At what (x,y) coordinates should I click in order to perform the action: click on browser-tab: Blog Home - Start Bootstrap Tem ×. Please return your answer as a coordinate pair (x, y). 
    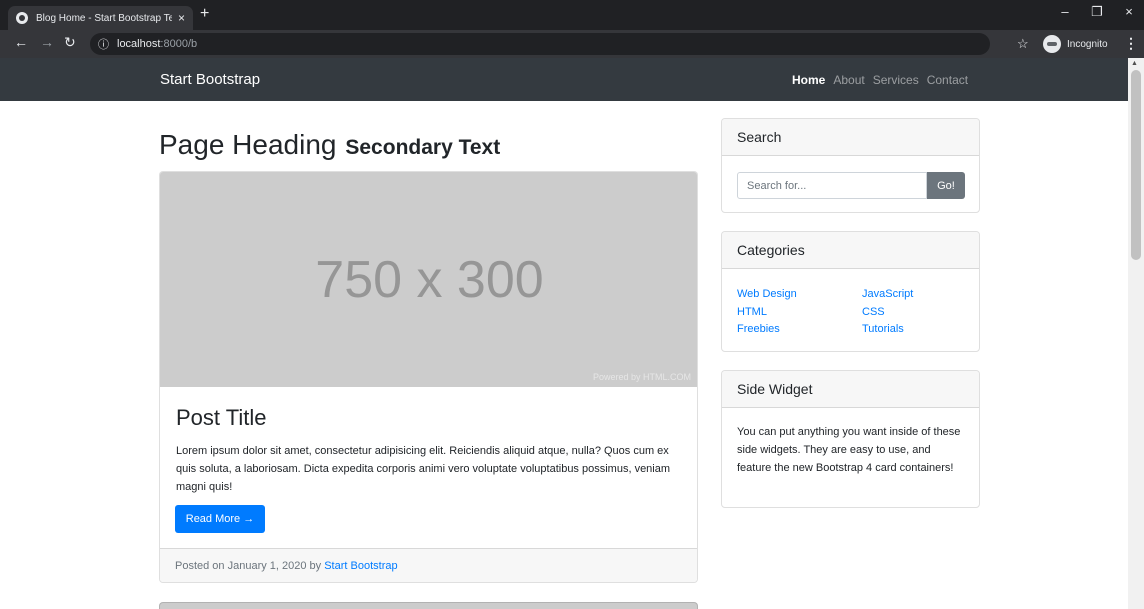
    Looking at the image, I should click on (100, 18).